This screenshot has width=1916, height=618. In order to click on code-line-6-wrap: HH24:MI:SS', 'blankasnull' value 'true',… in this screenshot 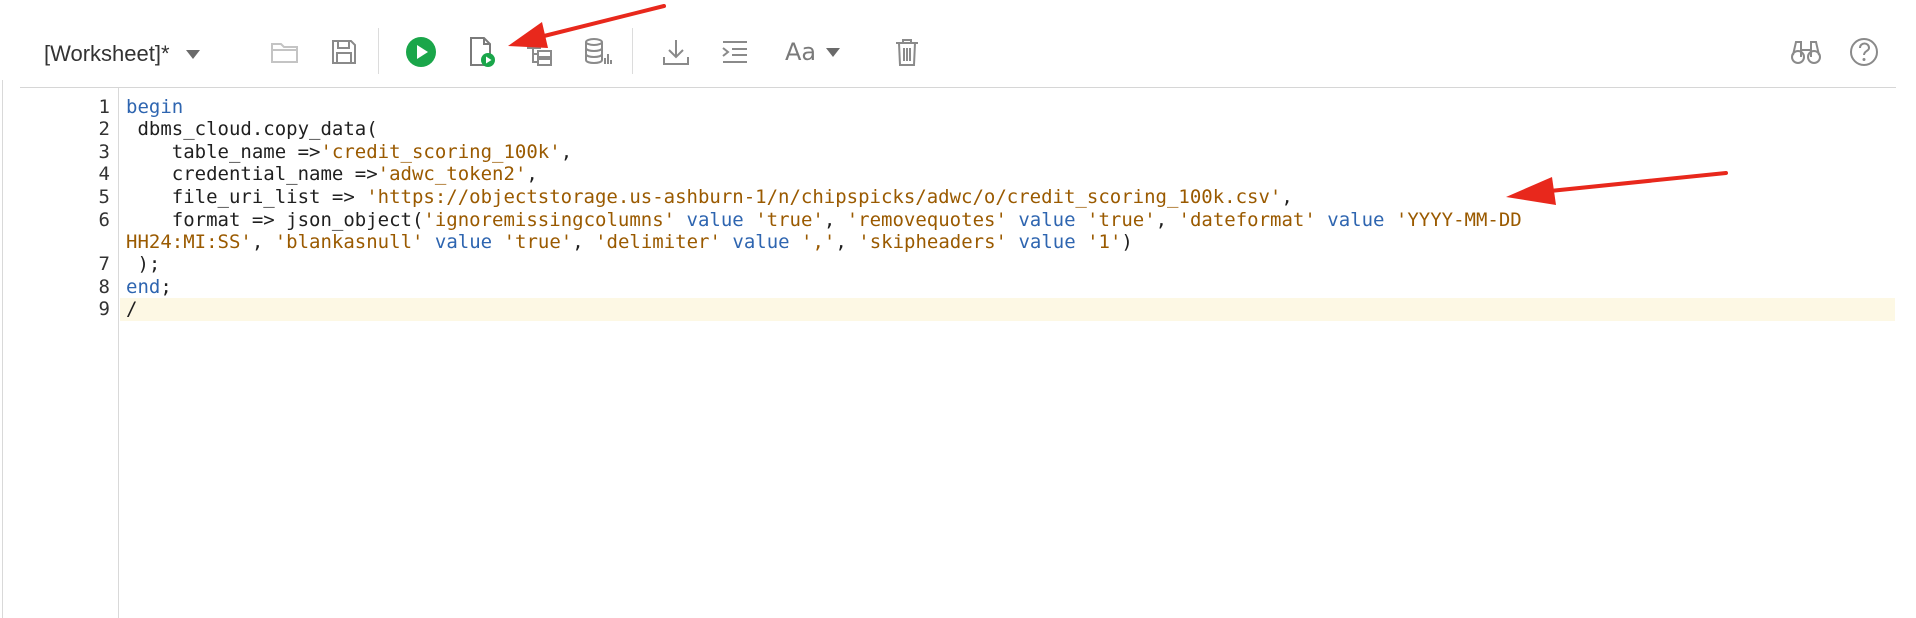, I will do `click(629, 242)`.